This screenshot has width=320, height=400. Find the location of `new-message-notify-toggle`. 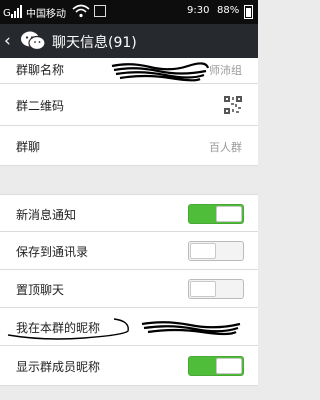

new-message-notify-toggle is located at coordinates (216, 214).